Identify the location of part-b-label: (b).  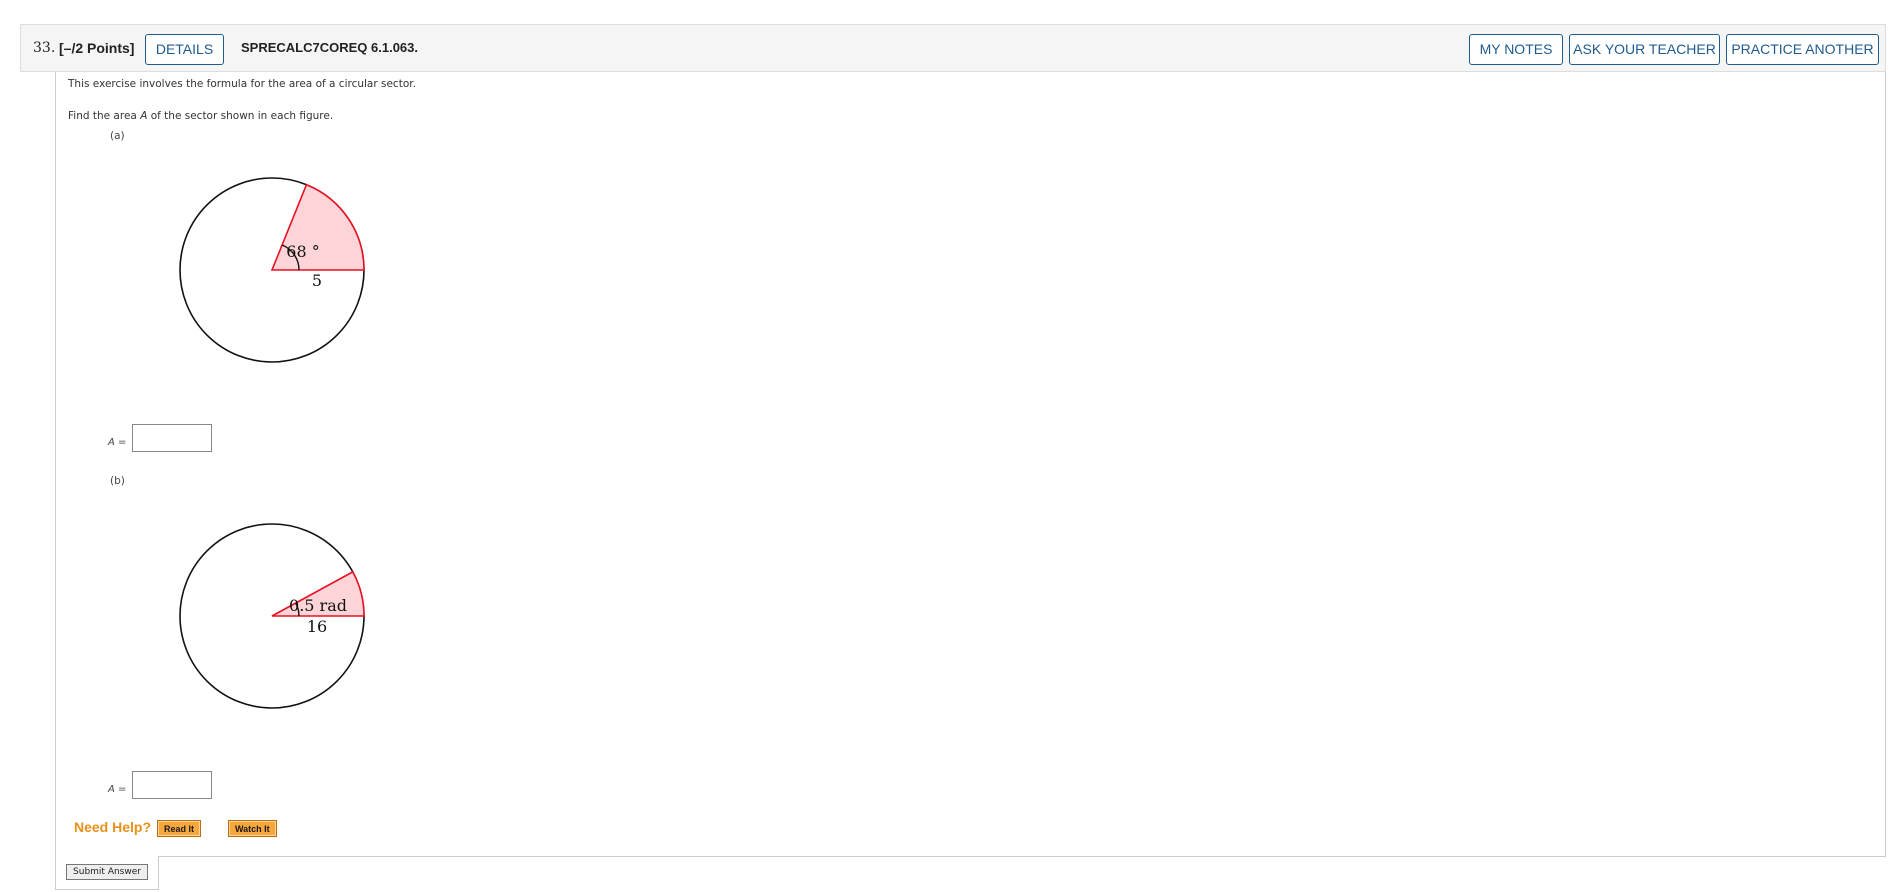
(117, 481).